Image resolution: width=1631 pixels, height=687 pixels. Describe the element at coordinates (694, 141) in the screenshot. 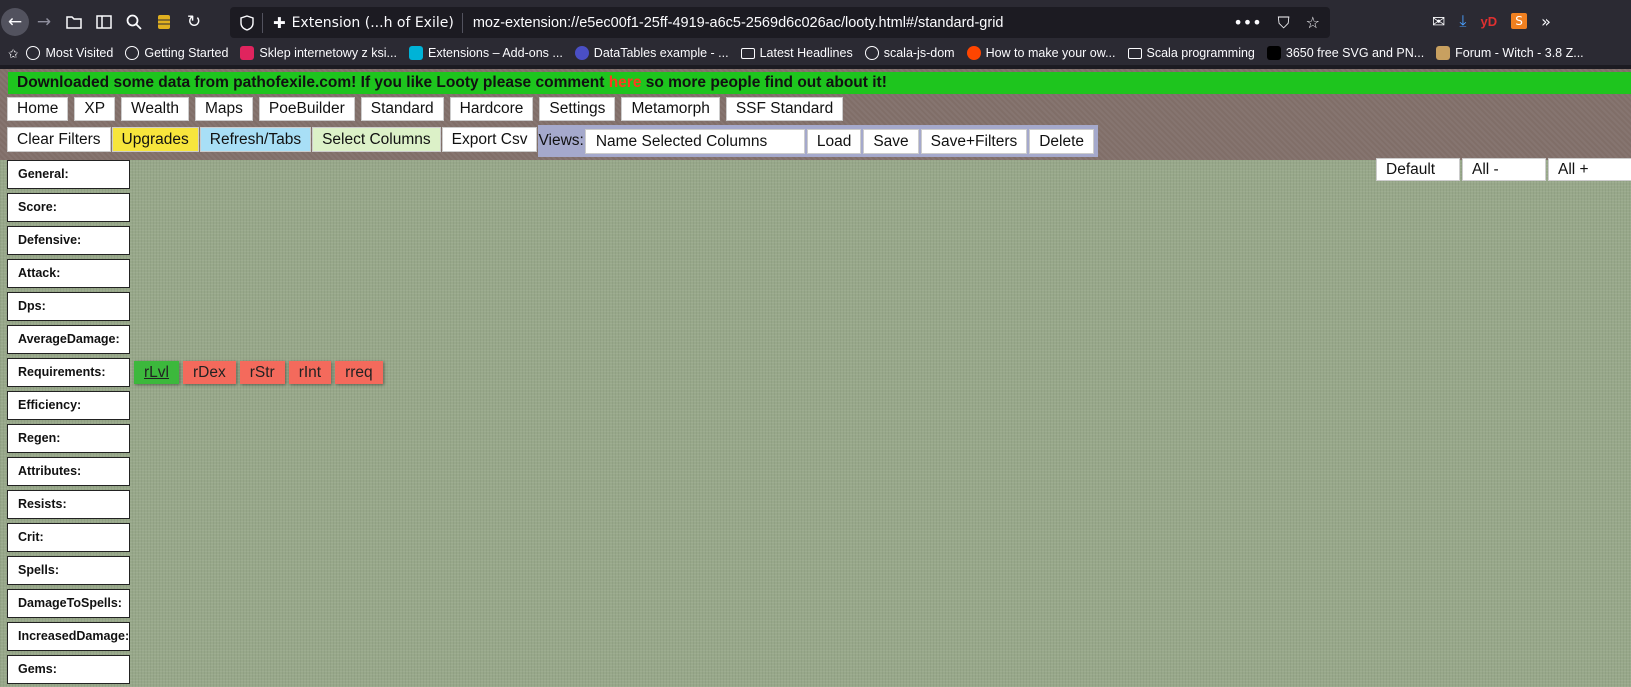

I see `view-name-input: Name Selected Columns` at that location.